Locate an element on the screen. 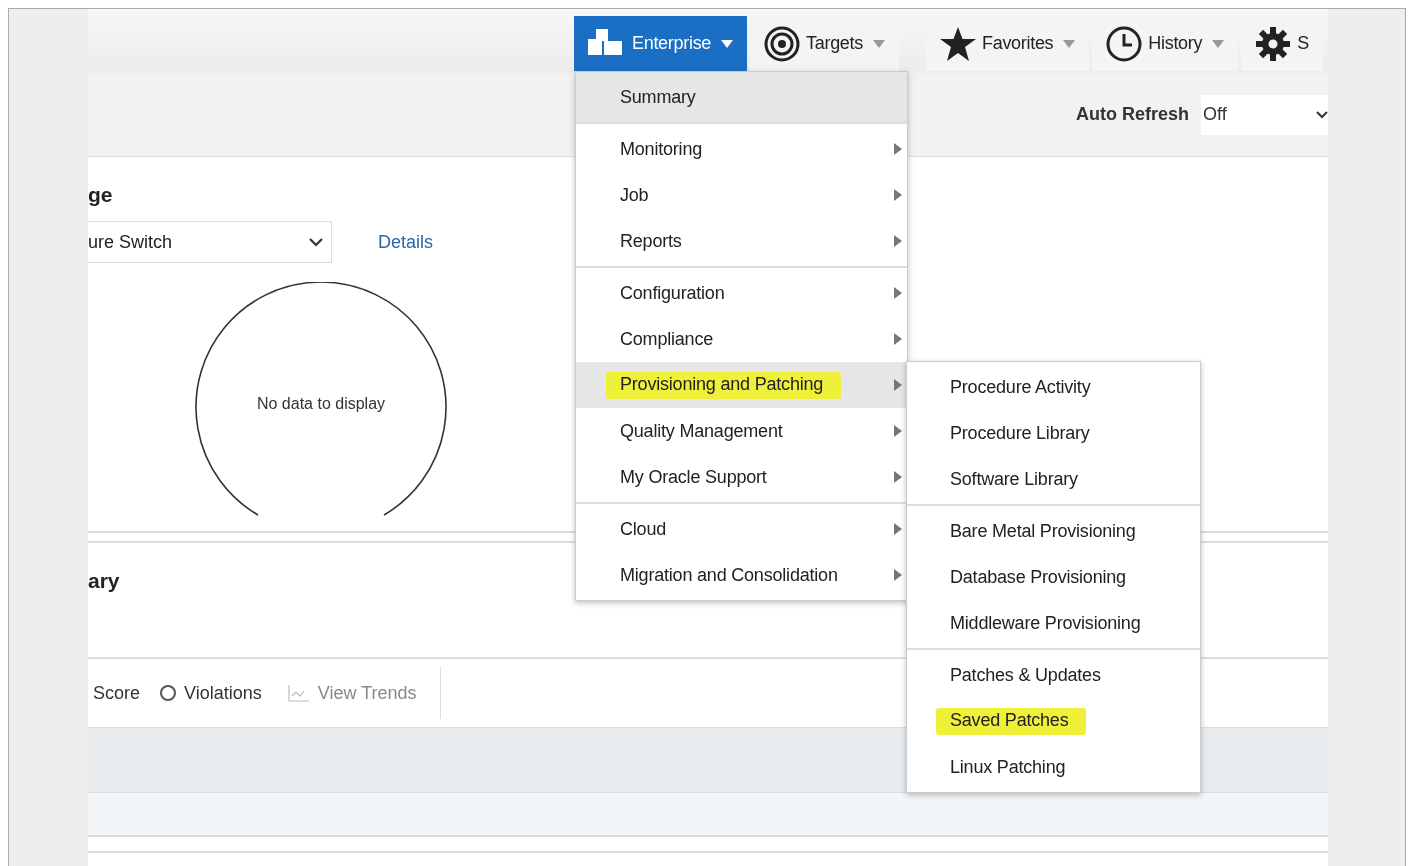 The width and height of the screenshot is (1415, 866). menu-item: Bare Metal Provisioning is located at coordinates (1053, 531).